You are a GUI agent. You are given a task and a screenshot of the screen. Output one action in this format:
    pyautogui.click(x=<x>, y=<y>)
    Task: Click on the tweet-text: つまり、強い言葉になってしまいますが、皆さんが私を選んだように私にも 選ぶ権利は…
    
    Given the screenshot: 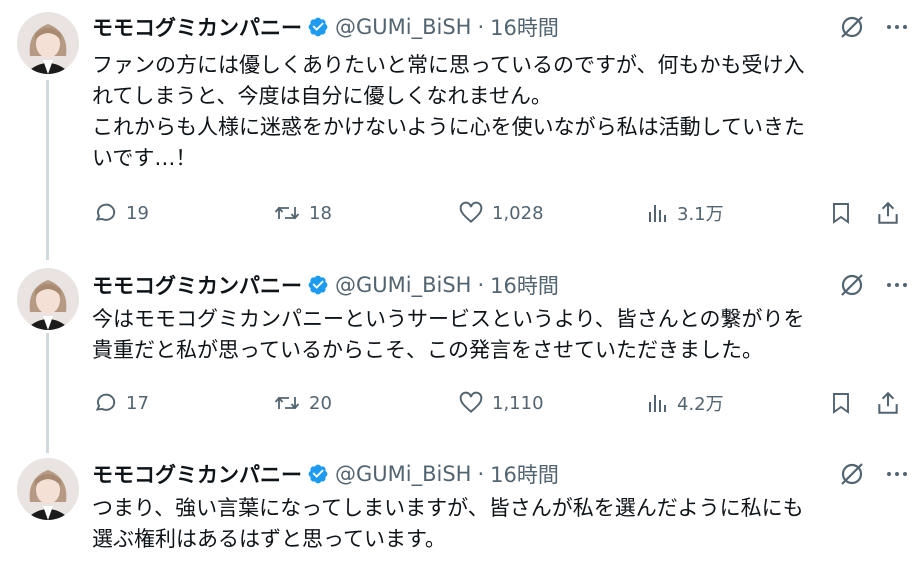 What is the action you would take?
    pyautogui.click(x=497, y=524)
    